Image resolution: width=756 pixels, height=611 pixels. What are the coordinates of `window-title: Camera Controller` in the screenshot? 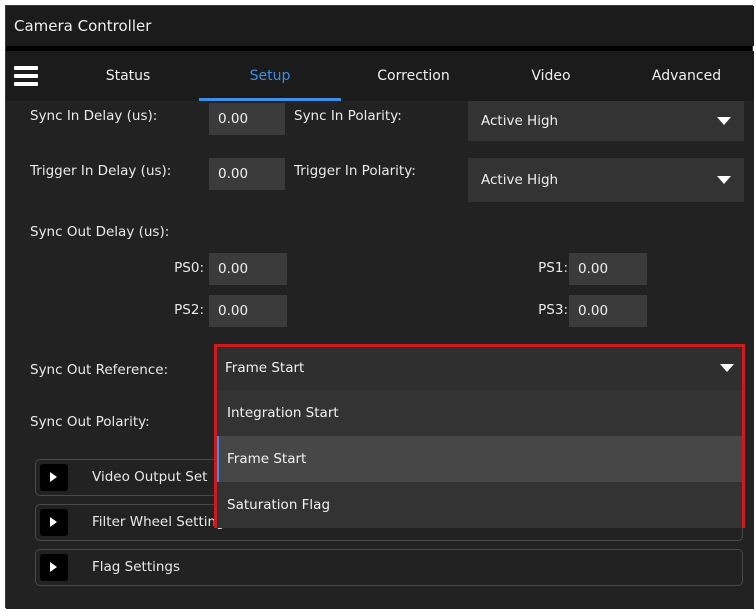 It's located at (380, 26).